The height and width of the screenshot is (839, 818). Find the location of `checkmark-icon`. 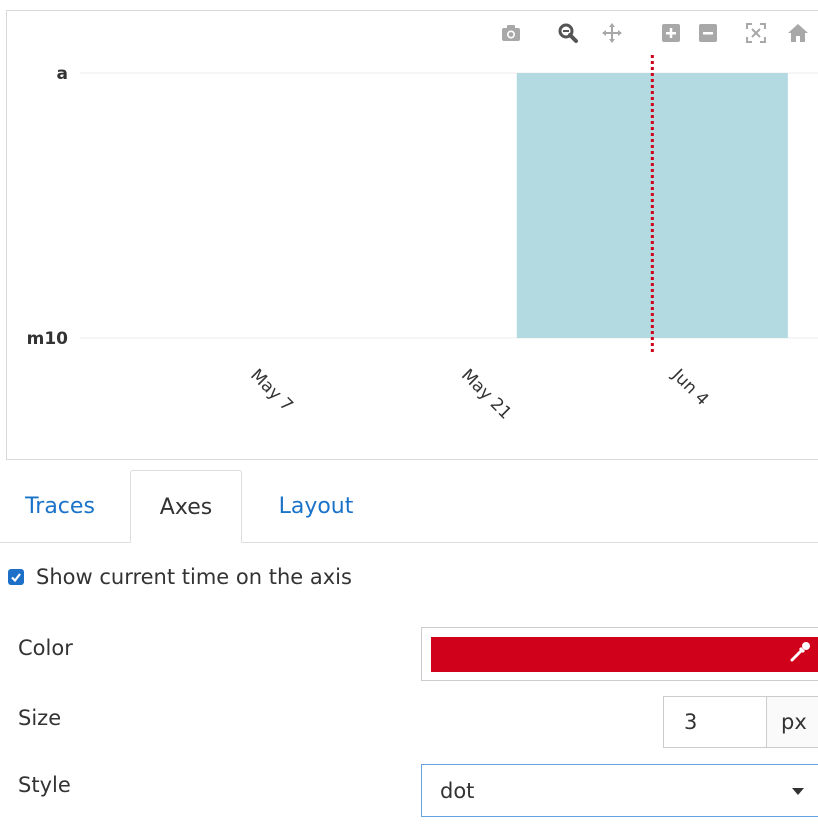

checkmark-icon is located at coordinates (16, 578).